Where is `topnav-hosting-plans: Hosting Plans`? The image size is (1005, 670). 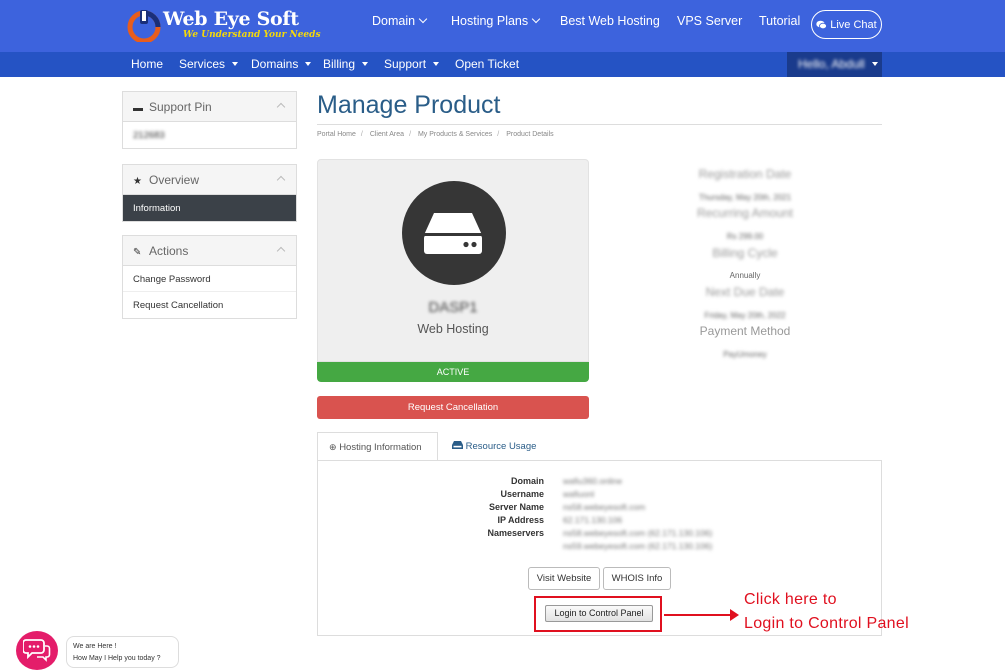
topnav-hosting-plans: Hosting Plans is located at coordinates (496, 21).